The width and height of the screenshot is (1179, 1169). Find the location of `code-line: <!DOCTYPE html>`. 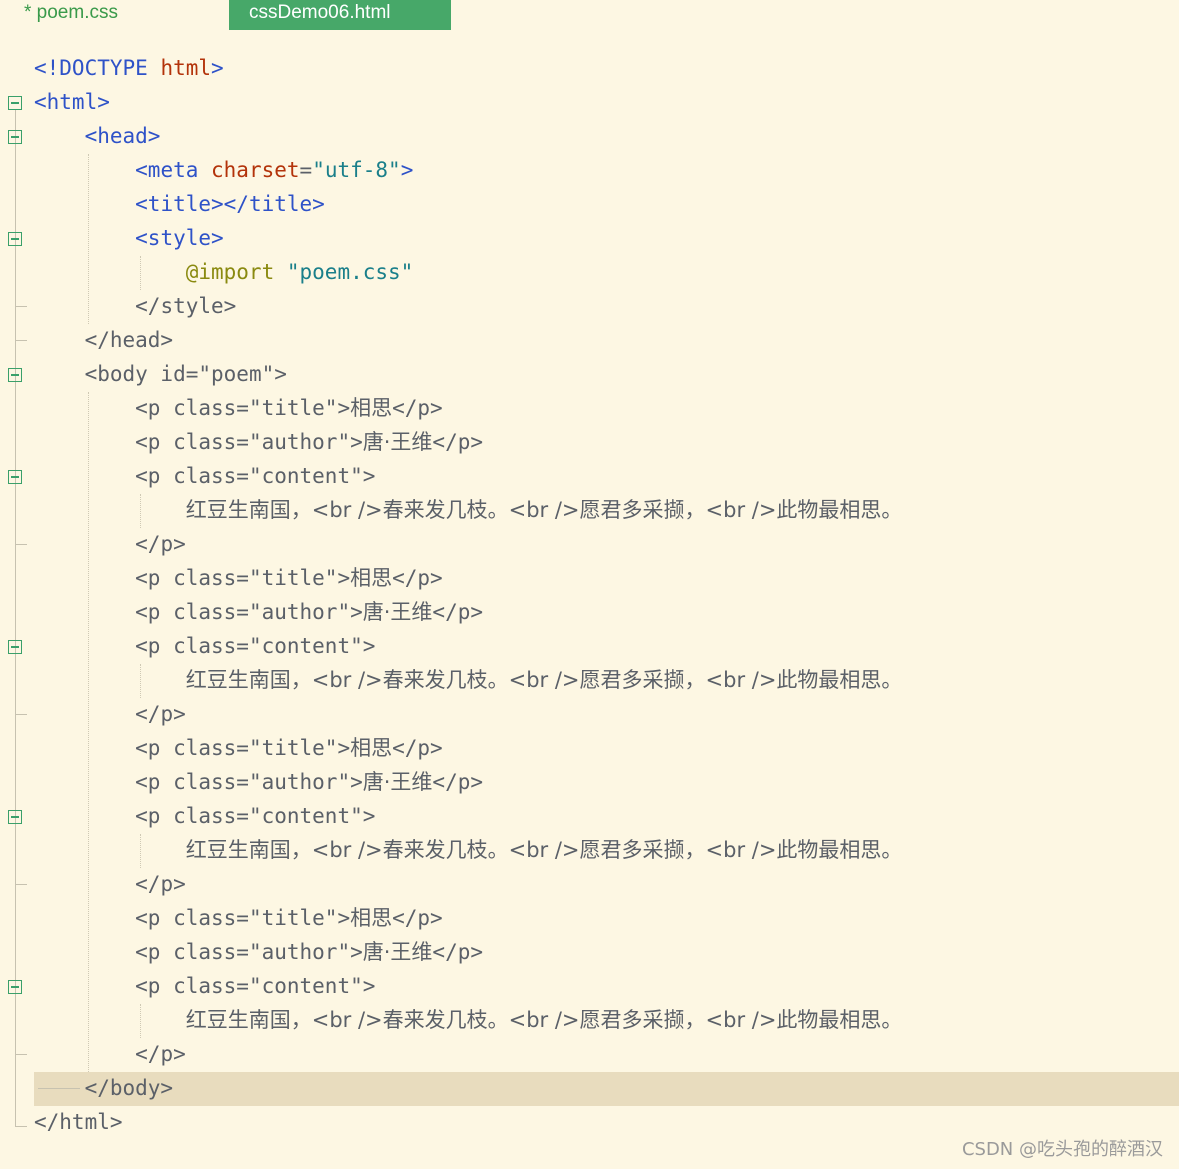

code-line: <!DOCTYPE html> is located at coordinates (129, 68).